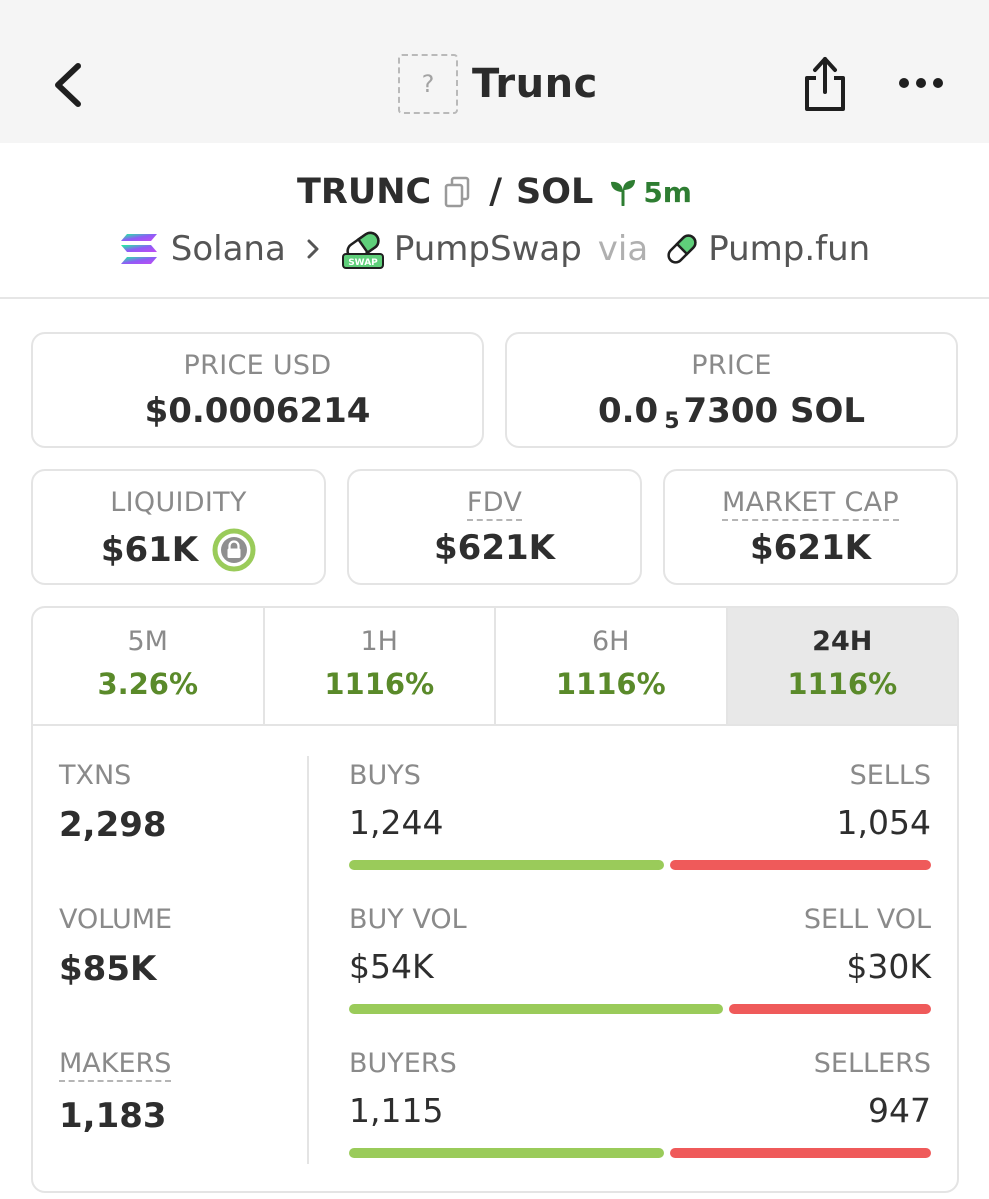 This screenshot has height=1199, width=989. Describe the element at coordinates (883, 822) in the screenshot. I see `sells-value: 1,054` at that location.